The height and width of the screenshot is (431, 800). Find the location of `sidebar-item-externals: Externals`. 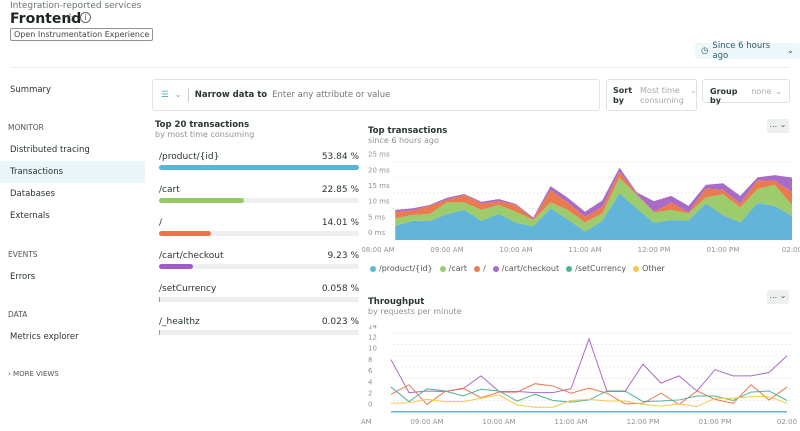

sidebar-item-externals: Externals is located at coordinates (72, 216).